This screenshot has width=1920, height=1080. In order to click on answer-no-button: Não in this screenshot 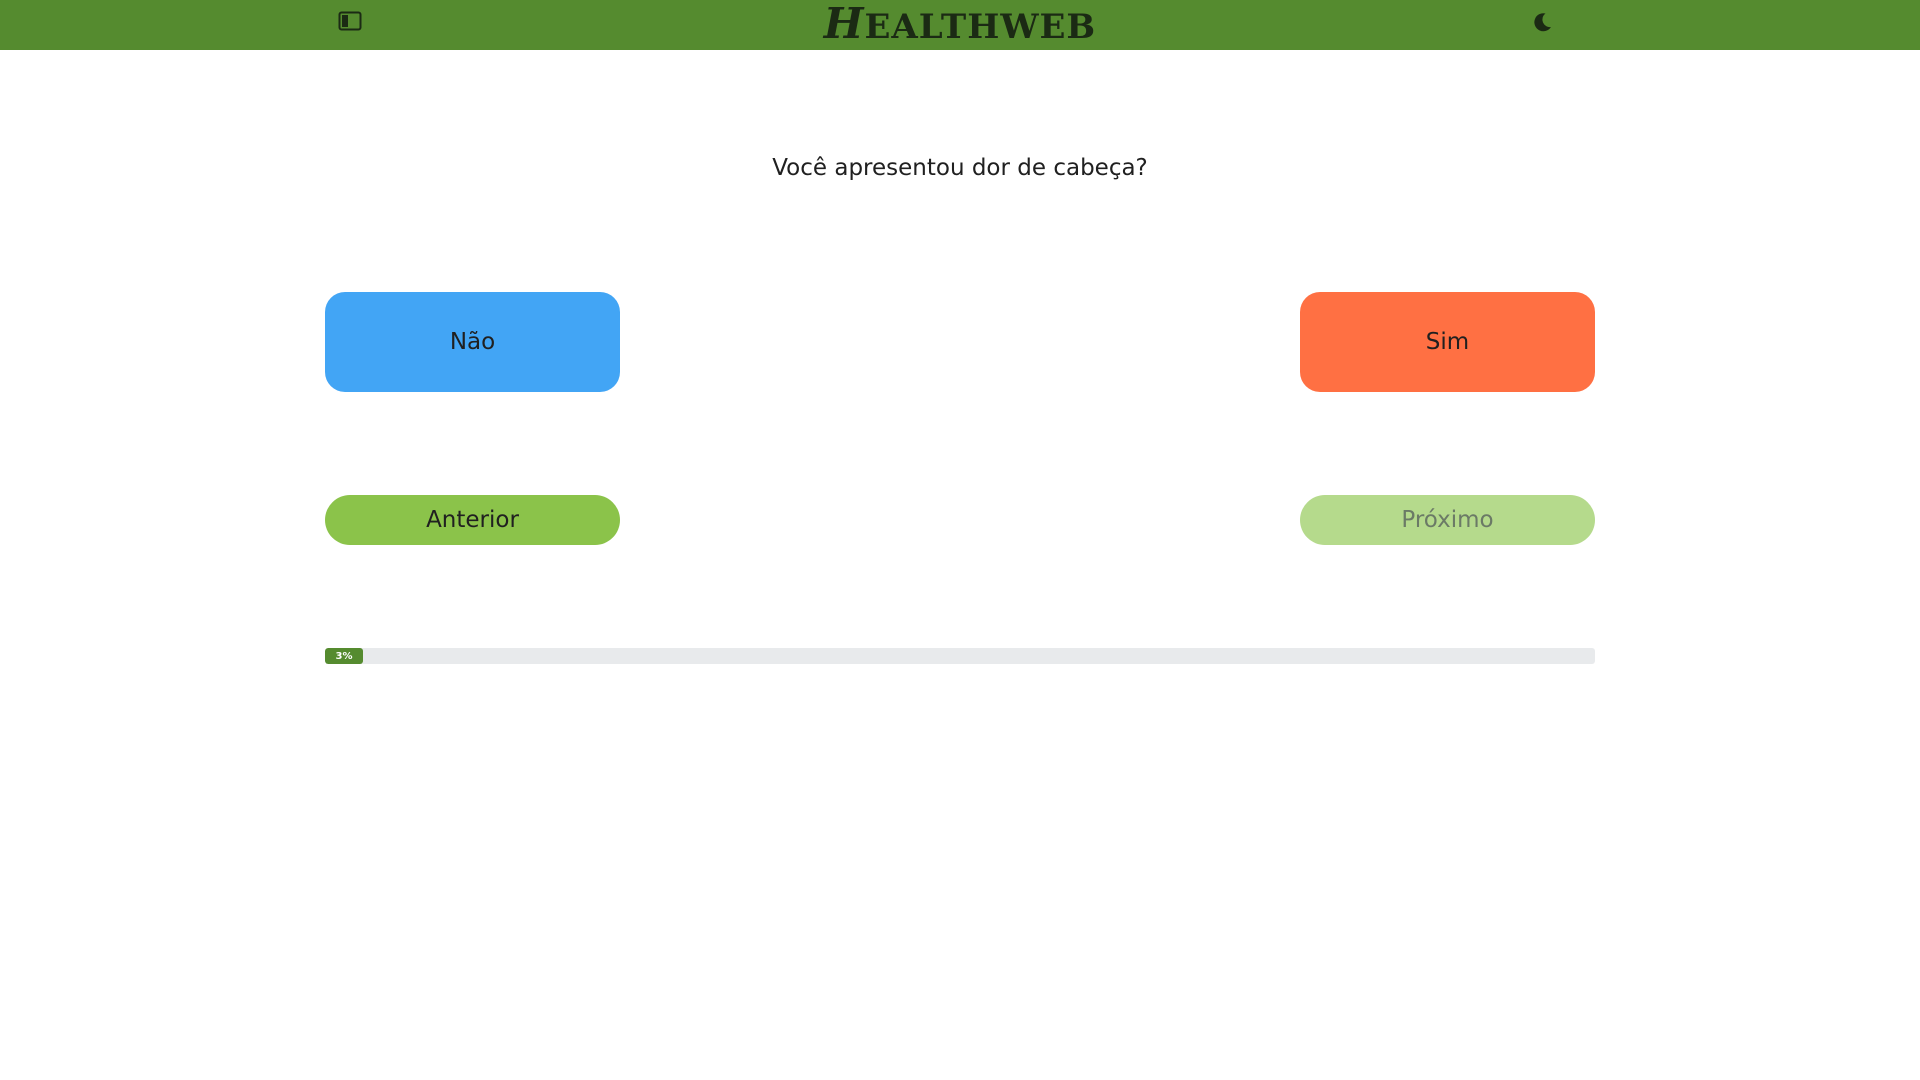, I will do `click(472, 342)`.